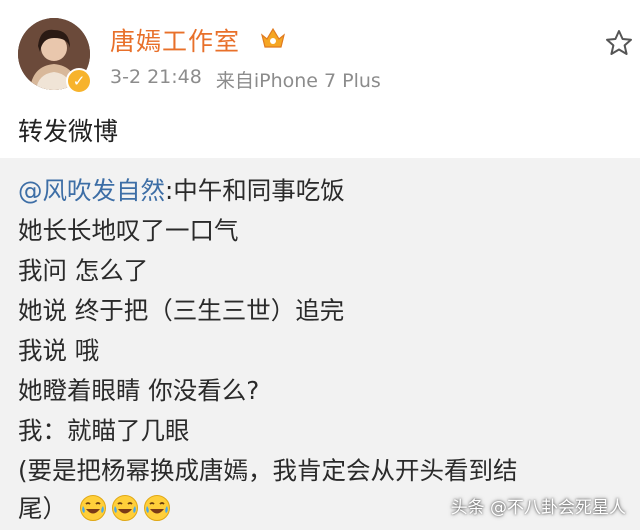  Describe the element at coordinates (181, 310) in the screenshot. I see `repost-line: 她说 终于把（三生三世）追完` at that location.